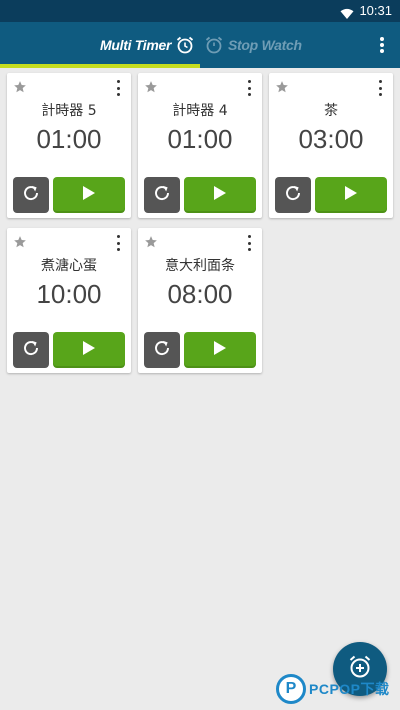  Describe the element at coordinates (200, 45) in the screenshot. I see `app-bar: Multi Timer Stop Watch` at that location.